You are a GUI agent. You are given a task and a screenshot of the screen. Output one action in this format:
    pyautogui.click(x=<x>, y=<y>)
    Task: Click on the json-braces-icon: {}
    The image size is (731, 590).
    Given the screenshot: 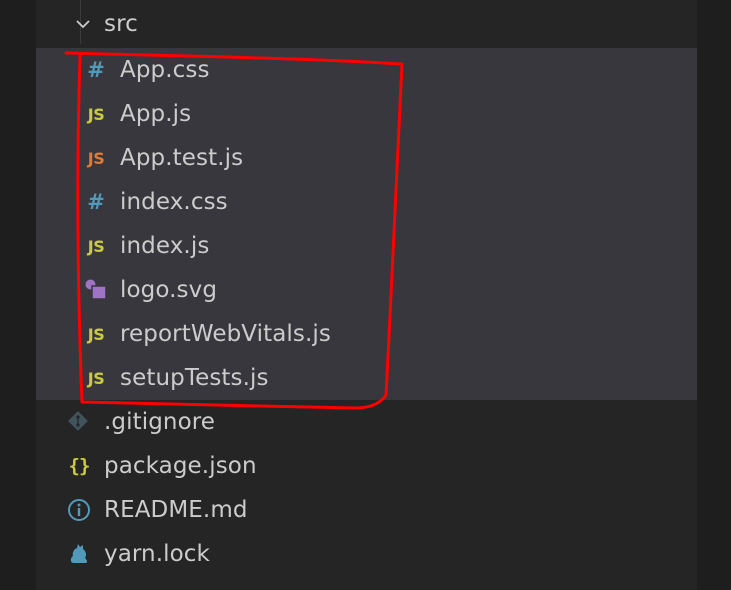 What is the action you would take?
    pyautogui.click(x=79, y=466)
    